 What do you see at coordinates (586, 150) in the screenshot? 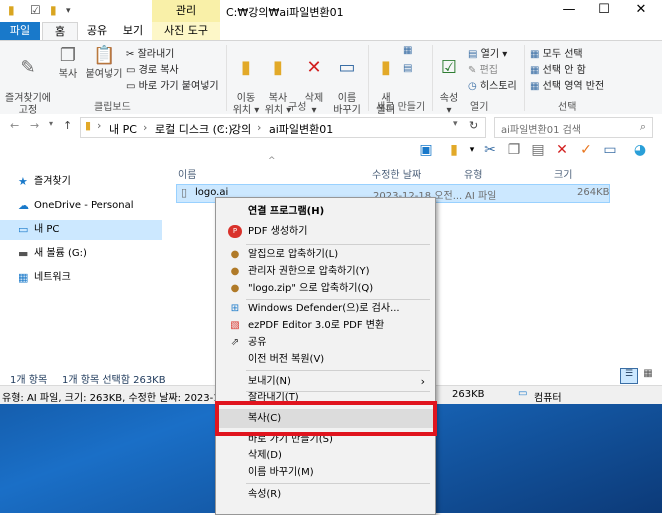
I see `check-icon: ✓` at bounding box center [586, 150].